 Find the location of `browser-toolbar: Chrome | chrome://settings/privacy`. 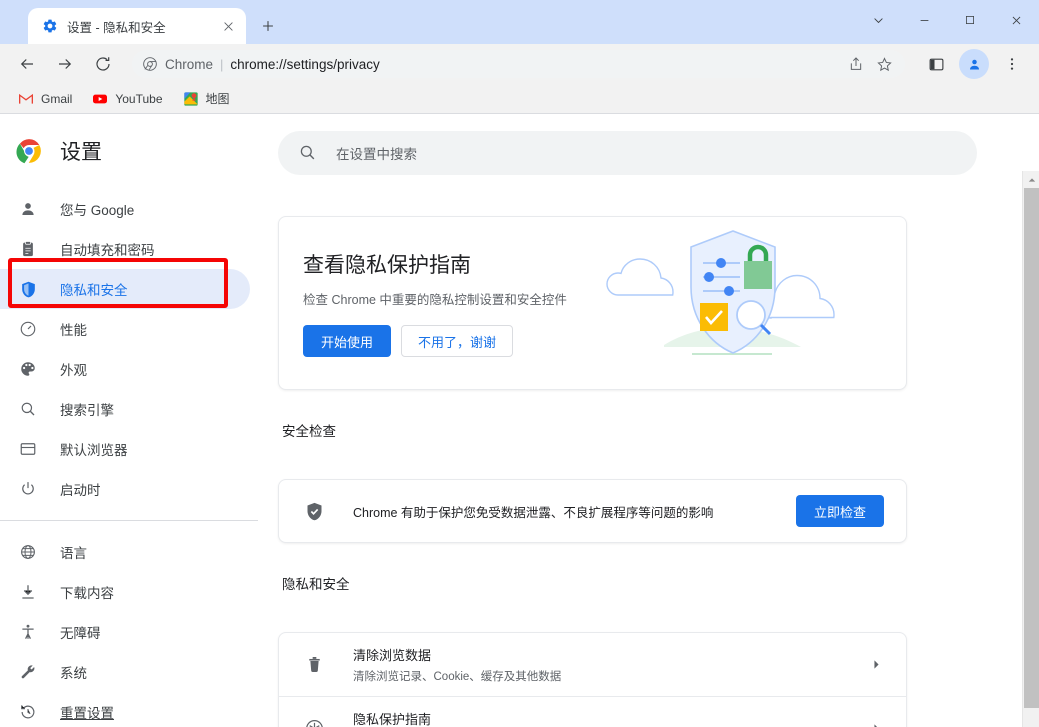

browser-toolbar: Chrome | chrome://settings/privacy is located at coordinates (519, 64).